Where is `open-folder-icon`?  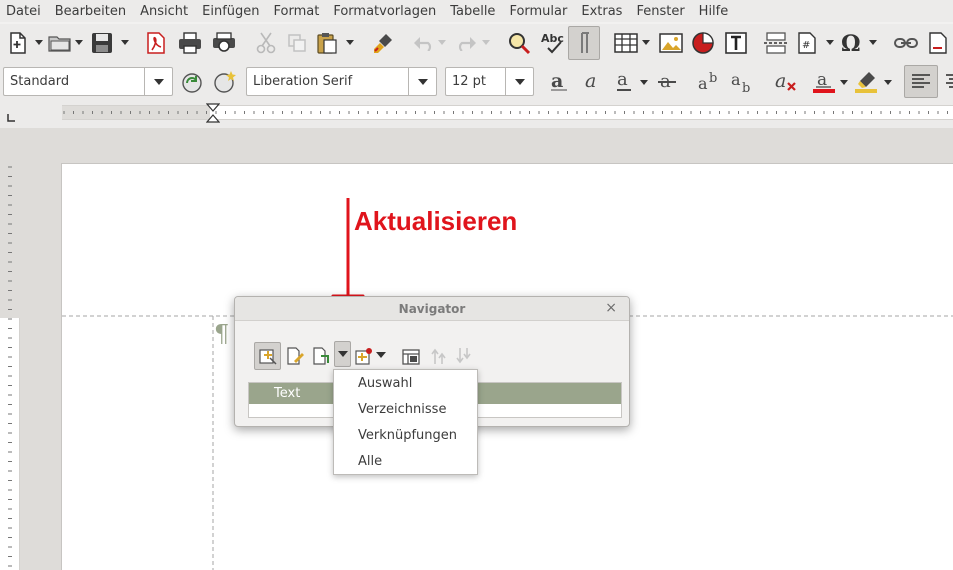 open-folder-icon is located at coordinates (60, 43).